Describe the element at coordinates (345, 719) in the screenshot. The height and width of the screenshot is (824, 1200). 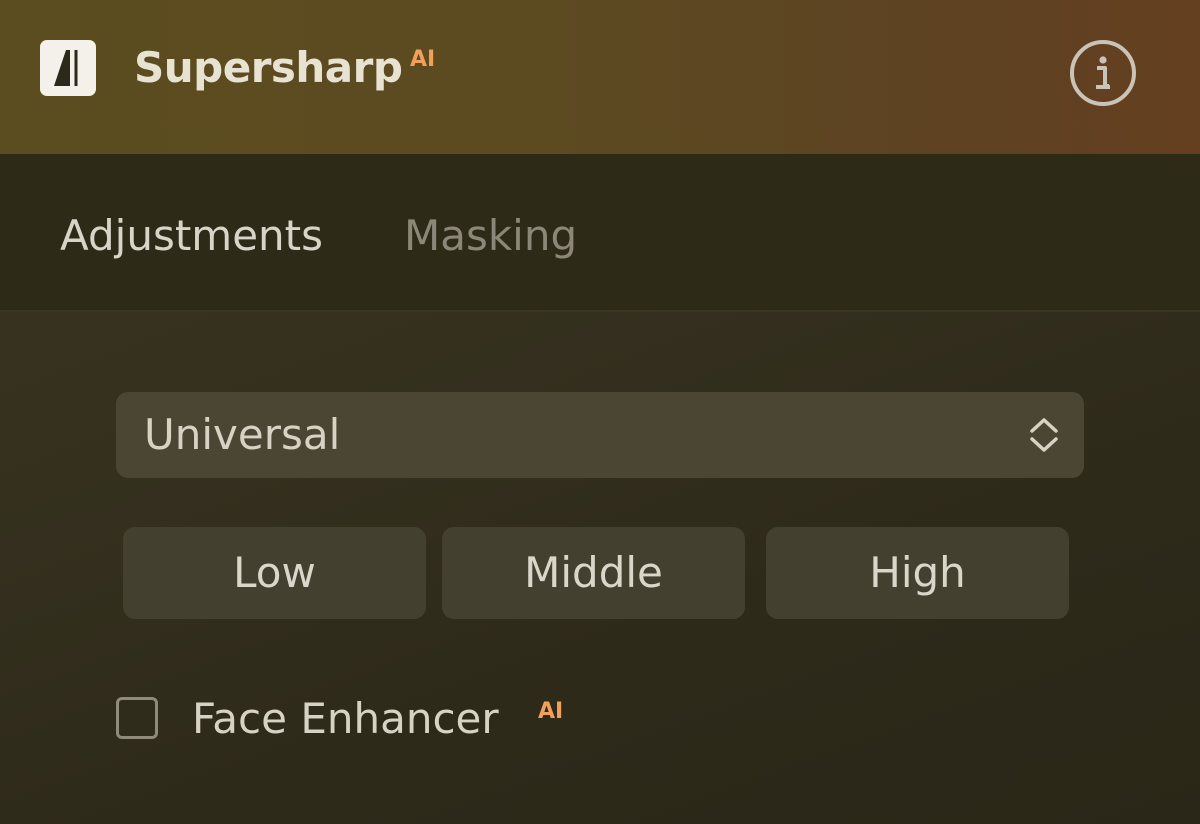
I see `face-enhancer-label: Face Enhancer` at that location.